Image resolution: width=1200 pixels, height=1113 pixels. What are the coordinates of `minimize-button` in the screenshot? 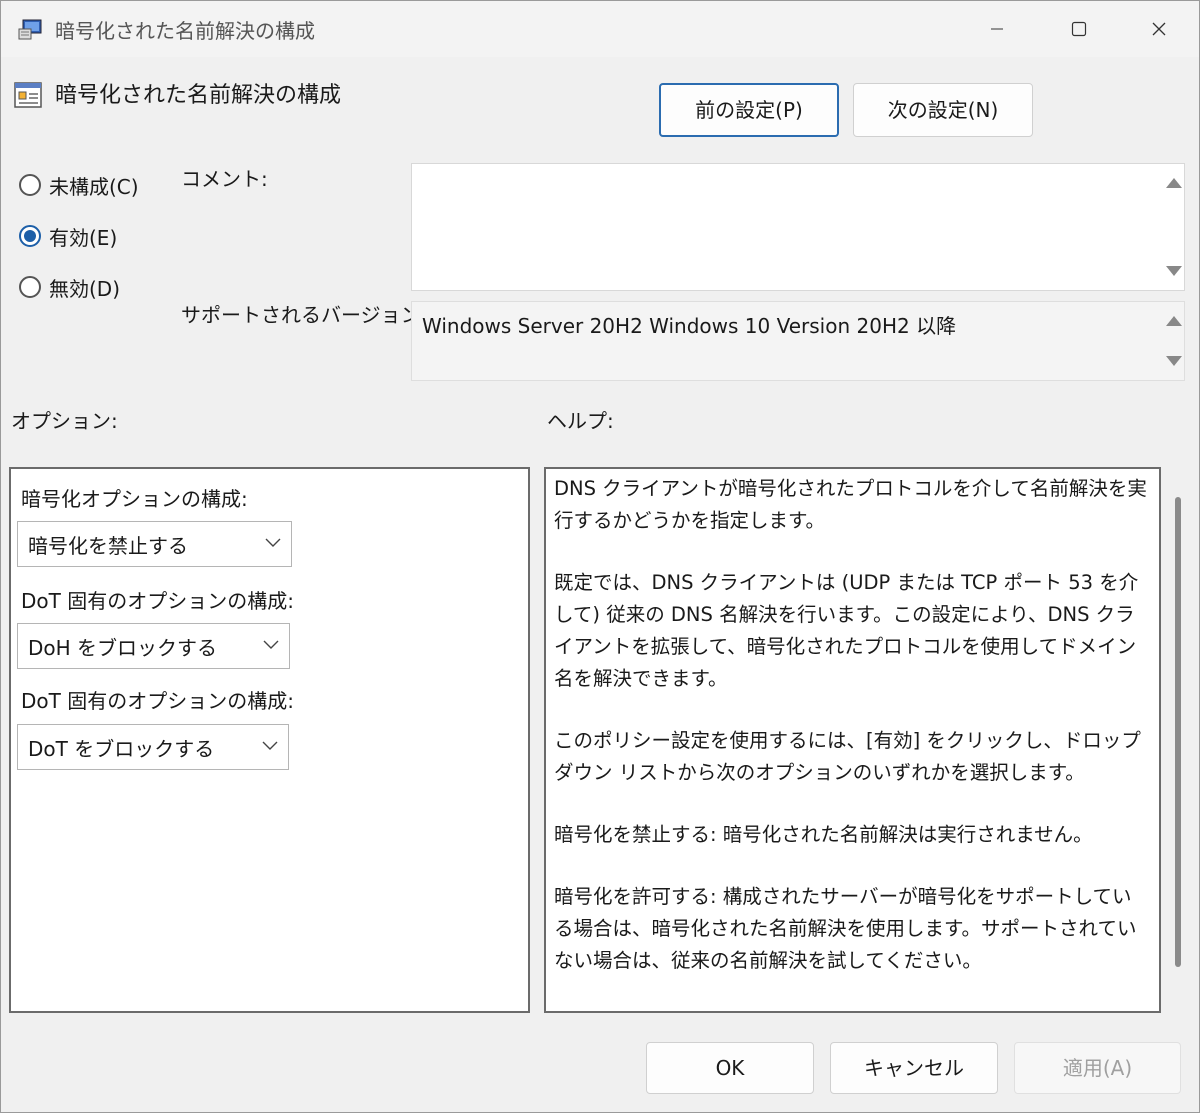 It's located at (997, 29).